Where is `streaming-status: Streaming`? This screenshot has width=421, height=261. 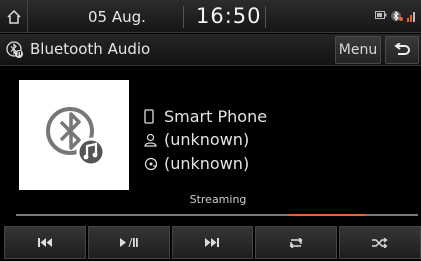
streaming-status: Streaming is located at coordinates (218, 199).